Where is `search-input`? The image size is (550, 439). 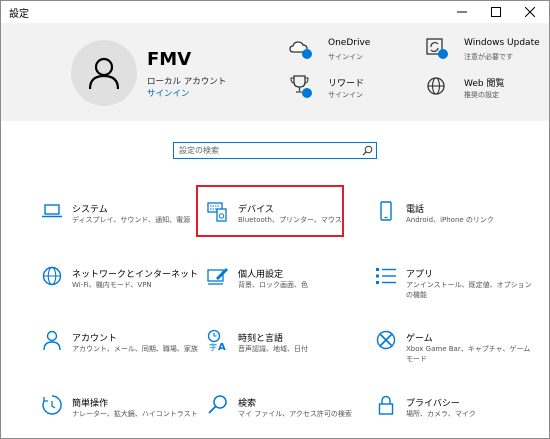
search-input is located at coordinates (268, 150).